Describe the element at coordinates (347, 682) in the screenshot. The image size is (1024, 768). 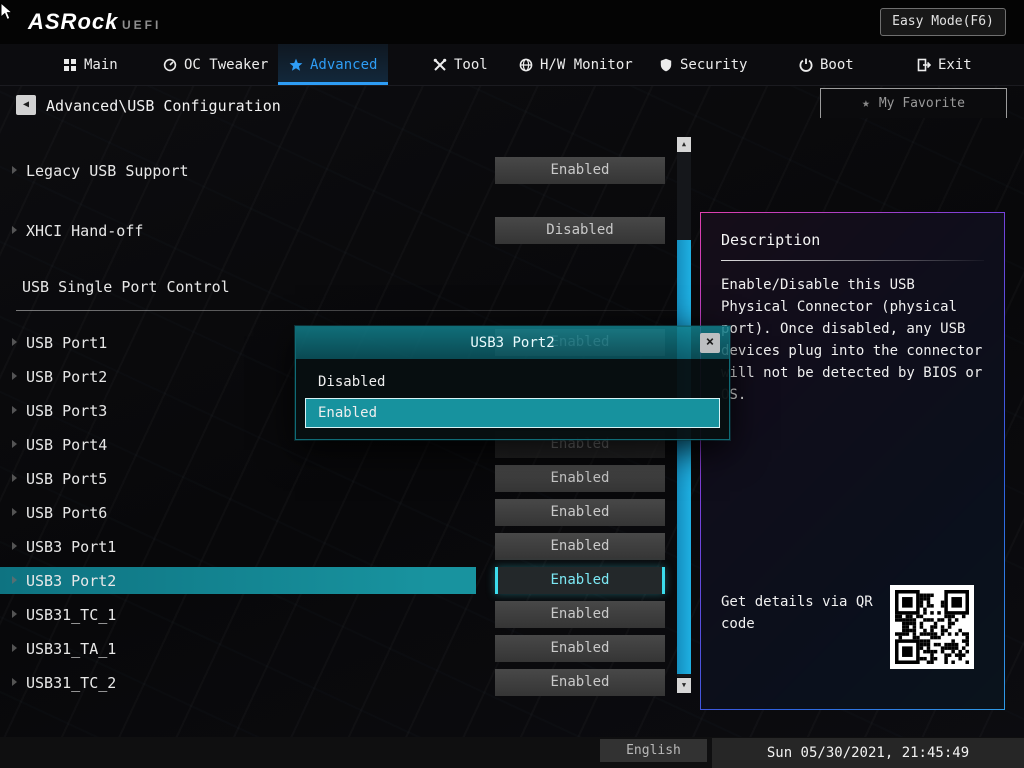
I see `setting-row: USB31_TC_2 Enabled` at that location.